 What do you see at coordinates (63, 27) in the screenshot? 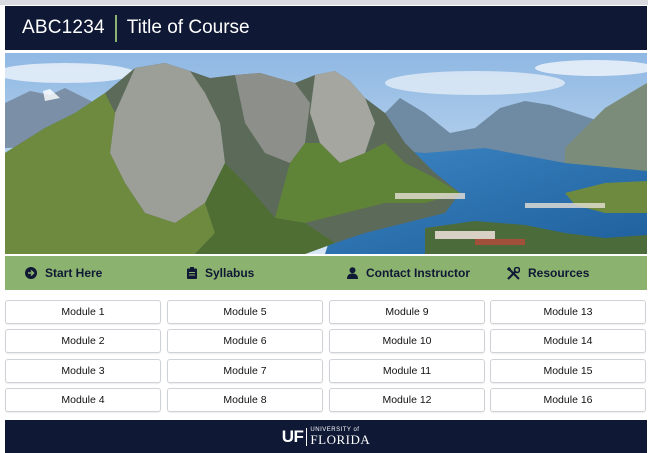
I see `course-code: ABC1234` at bounding box center [63, 27].